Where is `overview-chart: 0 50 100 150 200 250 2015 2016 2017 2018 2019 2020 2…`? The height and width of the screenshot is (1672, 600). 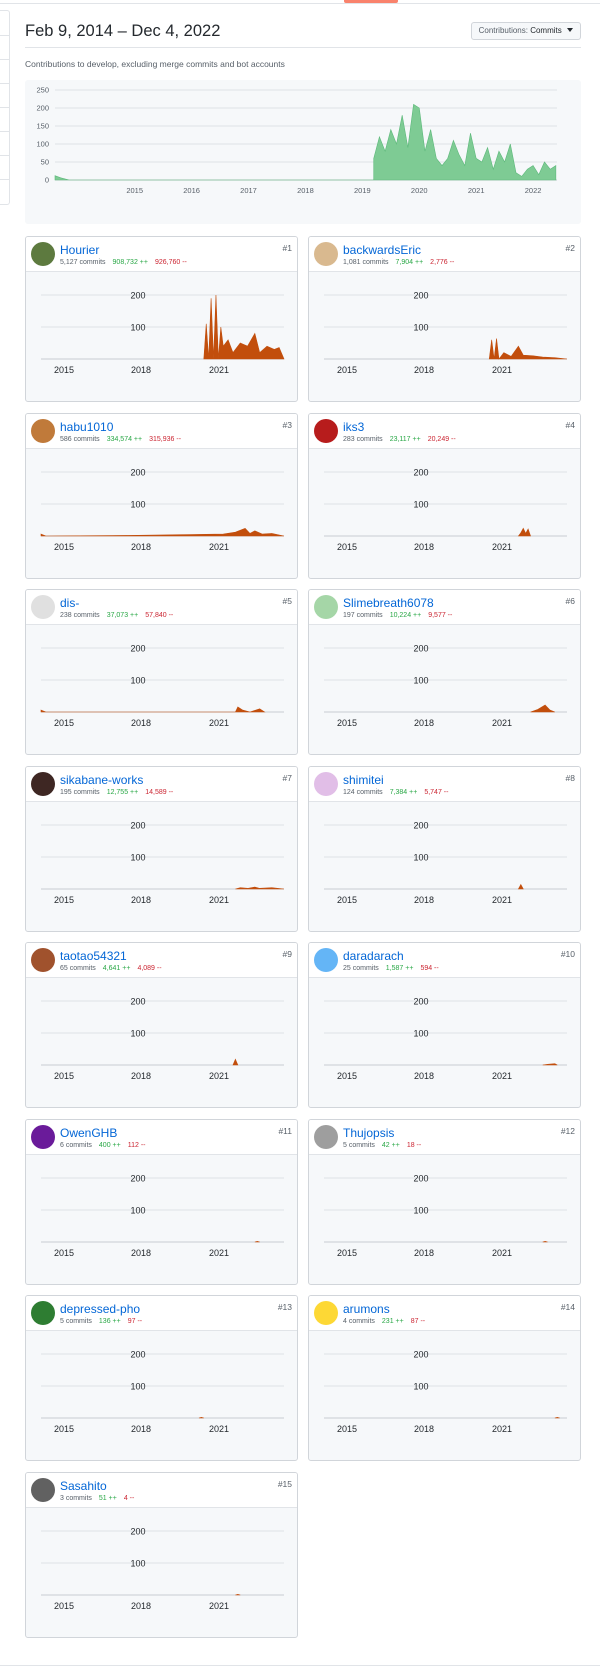
overview-chart: 0 50 100 150 200 250 2015 2016 2017 2018 2019 2020 2… is located at coordinates (303, 152).